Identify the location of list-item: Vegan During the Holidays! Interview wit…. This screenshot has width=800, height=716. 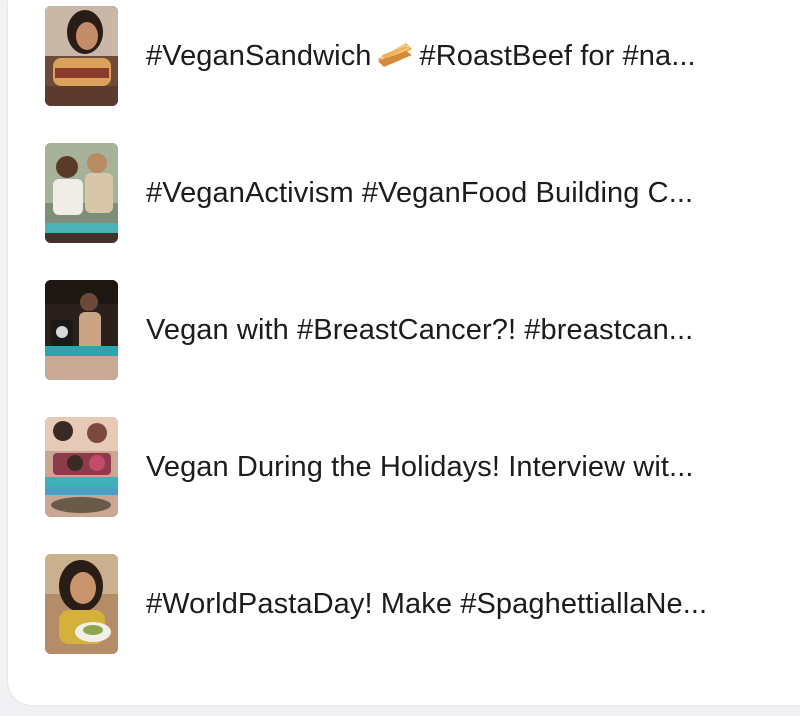
(400, 468).